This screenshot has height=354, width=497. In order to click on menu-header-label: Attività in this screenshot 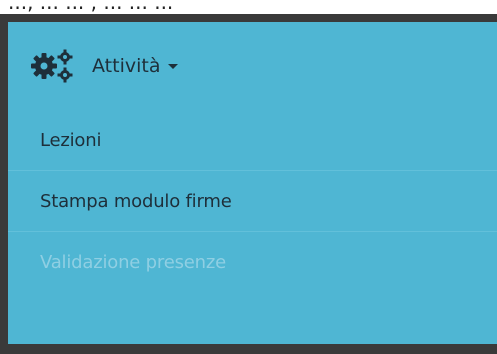, I will do `click(126, 66)`.